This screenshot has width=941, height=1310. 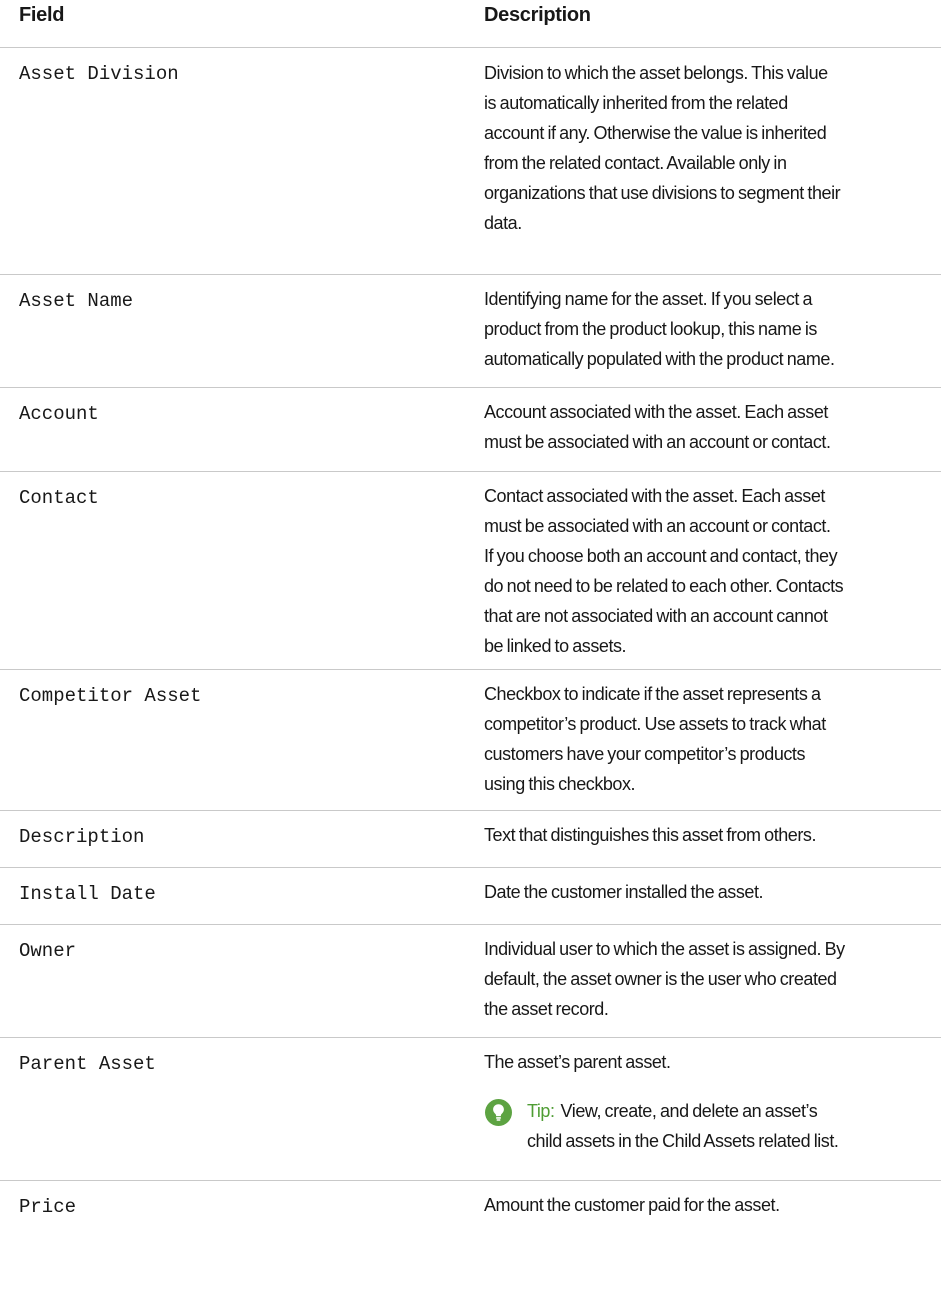 What do you see at coordinates (48, 951) in the screenshot?
I see `field-name: Owner` at bounding box center [48, 951].